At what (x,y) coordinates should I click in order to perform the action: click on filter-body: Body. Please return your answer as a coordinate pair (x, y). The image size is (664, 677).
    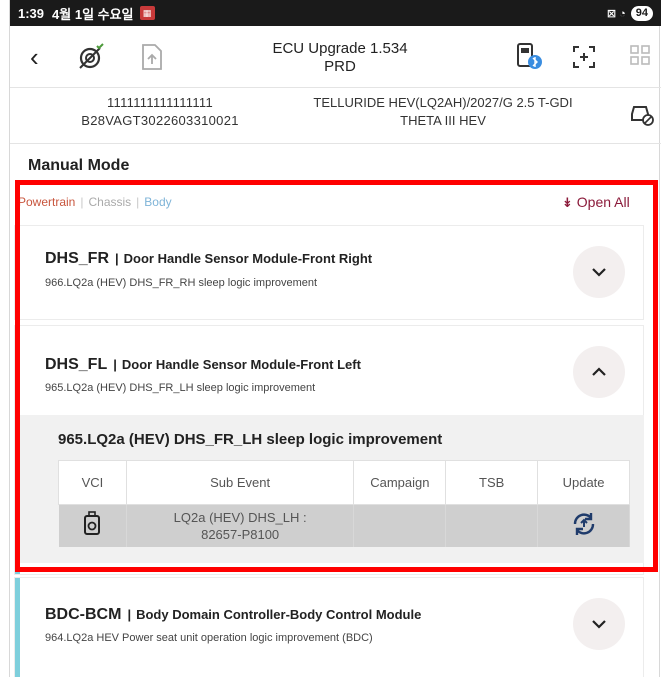
    Looking at the image, I should click on (157, 202).